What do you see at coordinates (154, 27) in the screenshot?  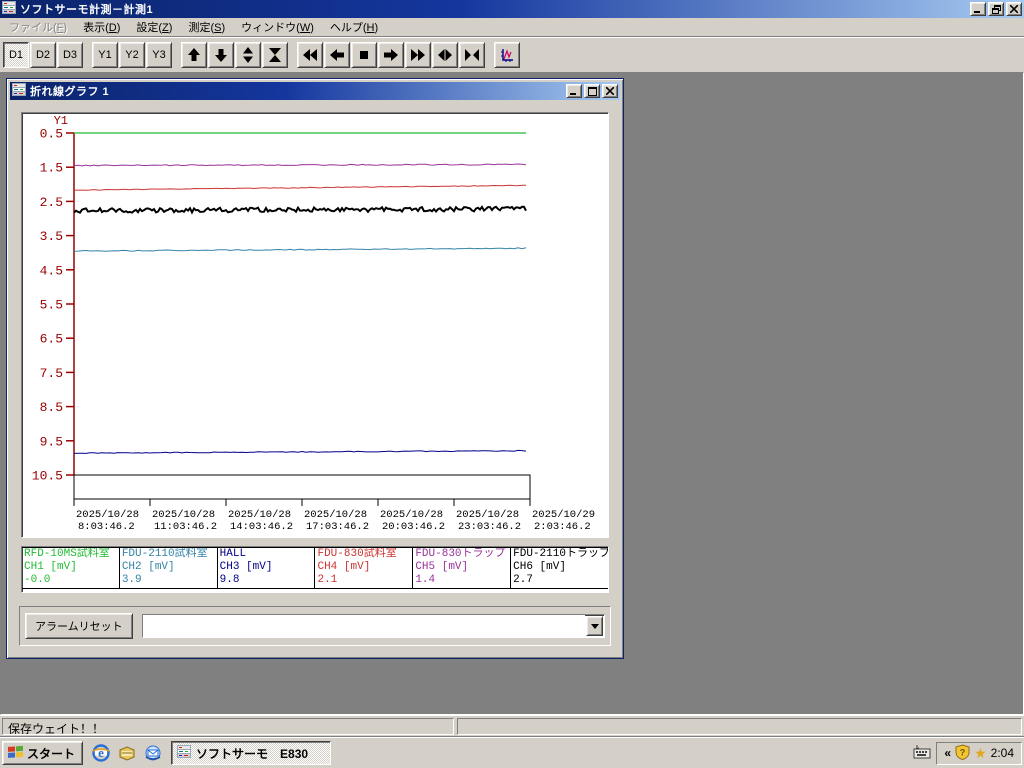 I see `menu-item-2: 設定(Z)` at bounding box center [154, 27].